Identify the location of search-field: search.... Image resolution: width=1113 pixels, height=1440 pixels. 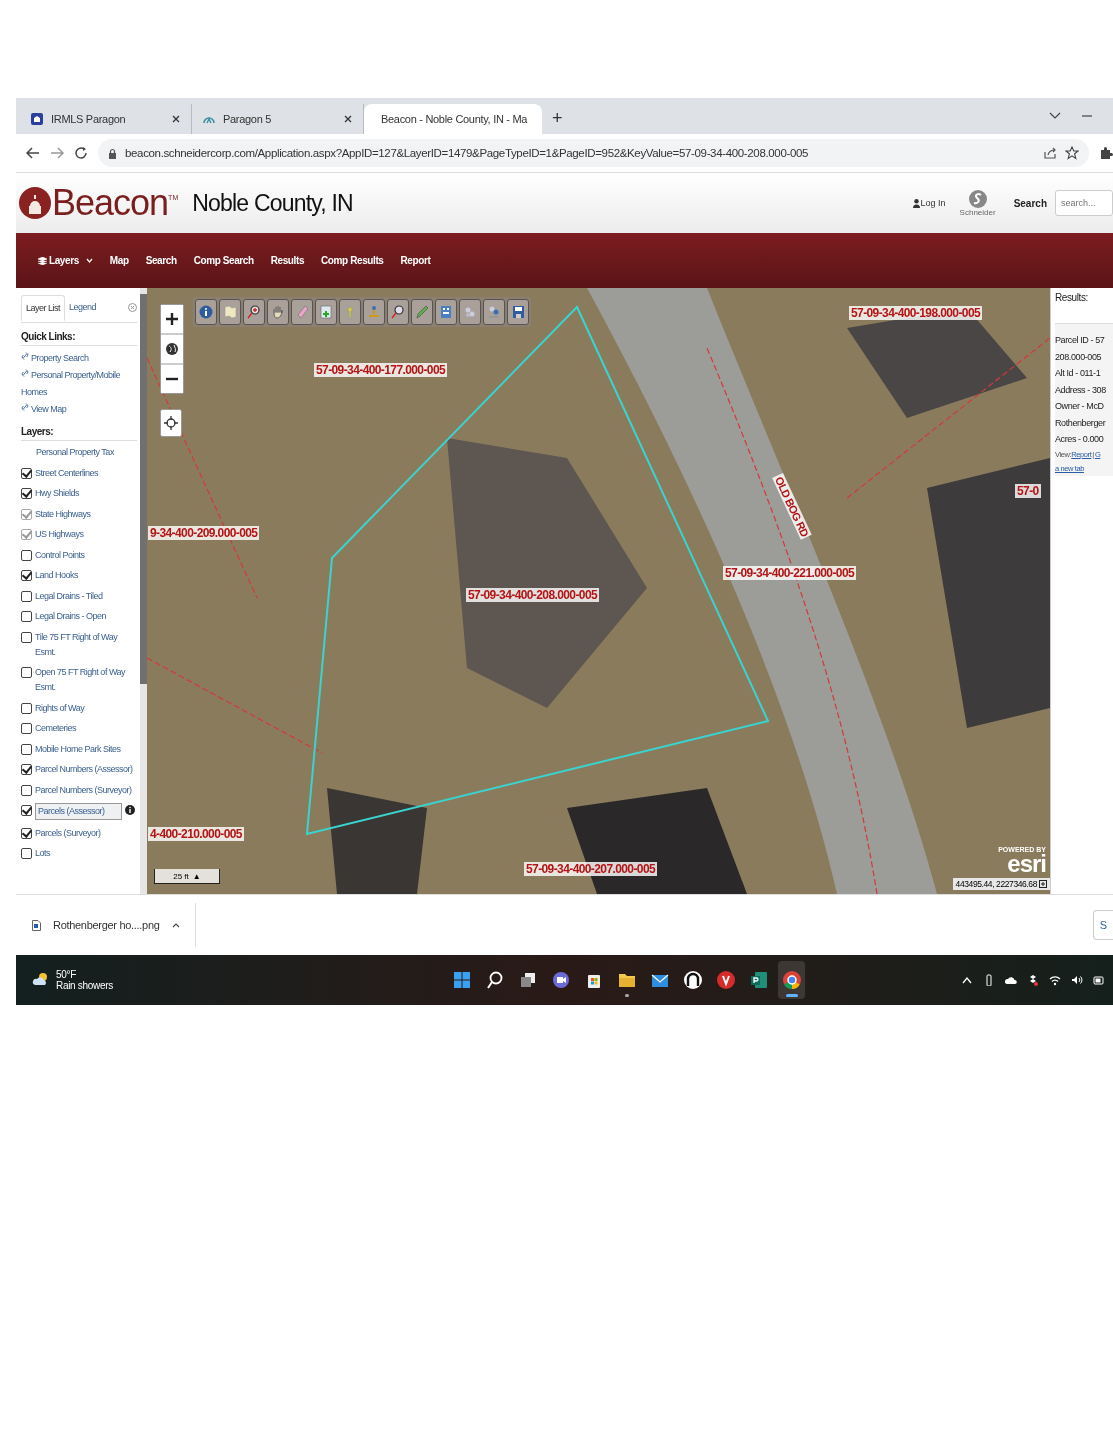
(1084, 203).